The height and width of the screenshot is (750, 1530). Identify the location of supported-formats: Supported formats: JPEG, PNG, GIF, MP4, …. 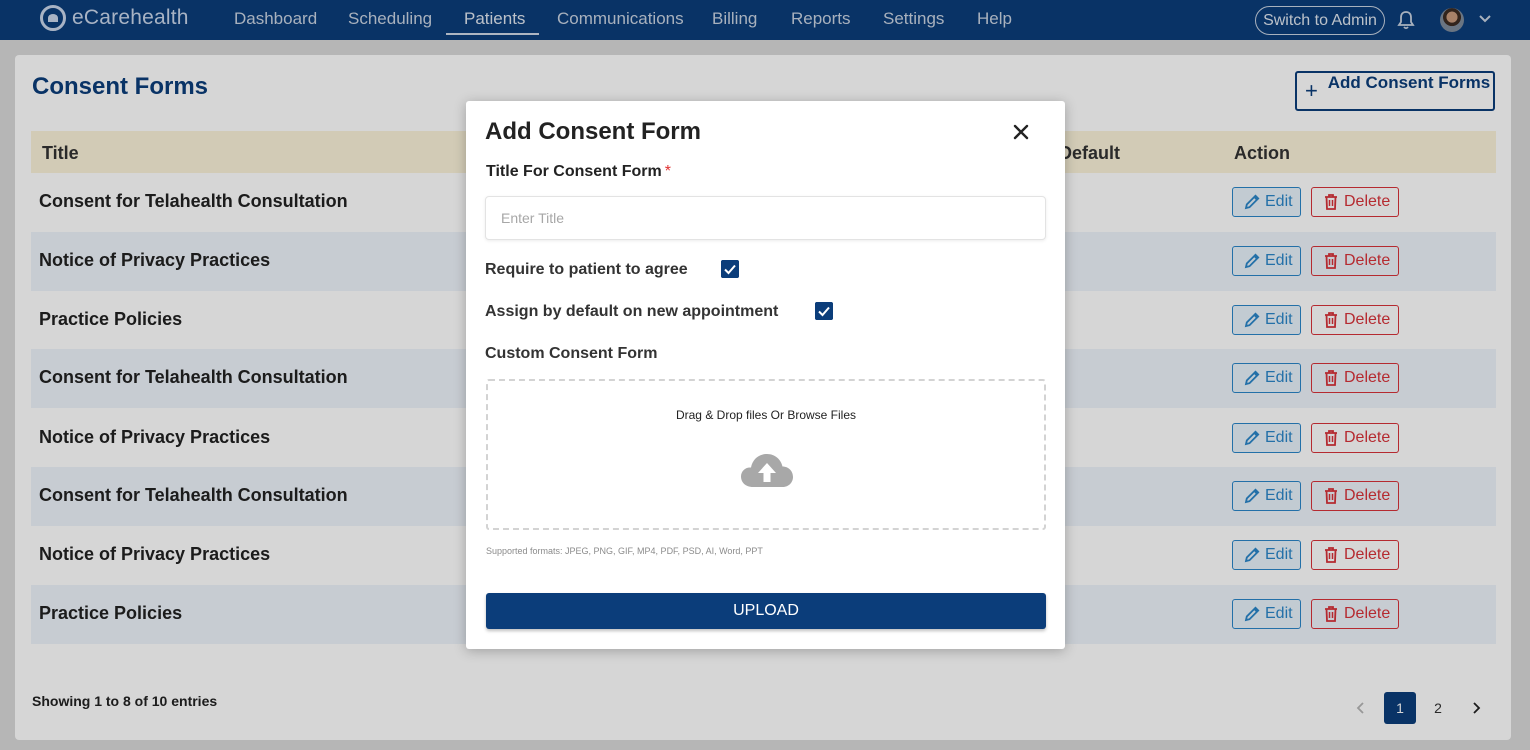
(624, 551).